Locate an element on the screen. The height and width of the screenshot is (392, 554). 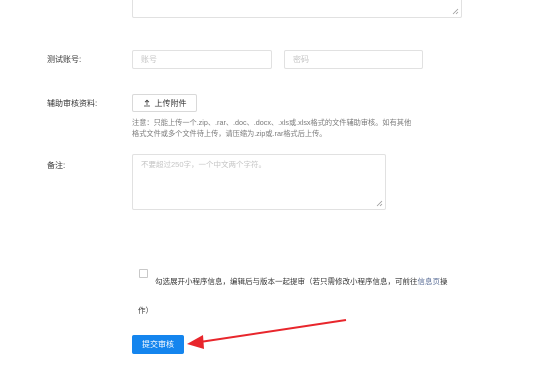
upload-icon is located at coordinates (146, 103).